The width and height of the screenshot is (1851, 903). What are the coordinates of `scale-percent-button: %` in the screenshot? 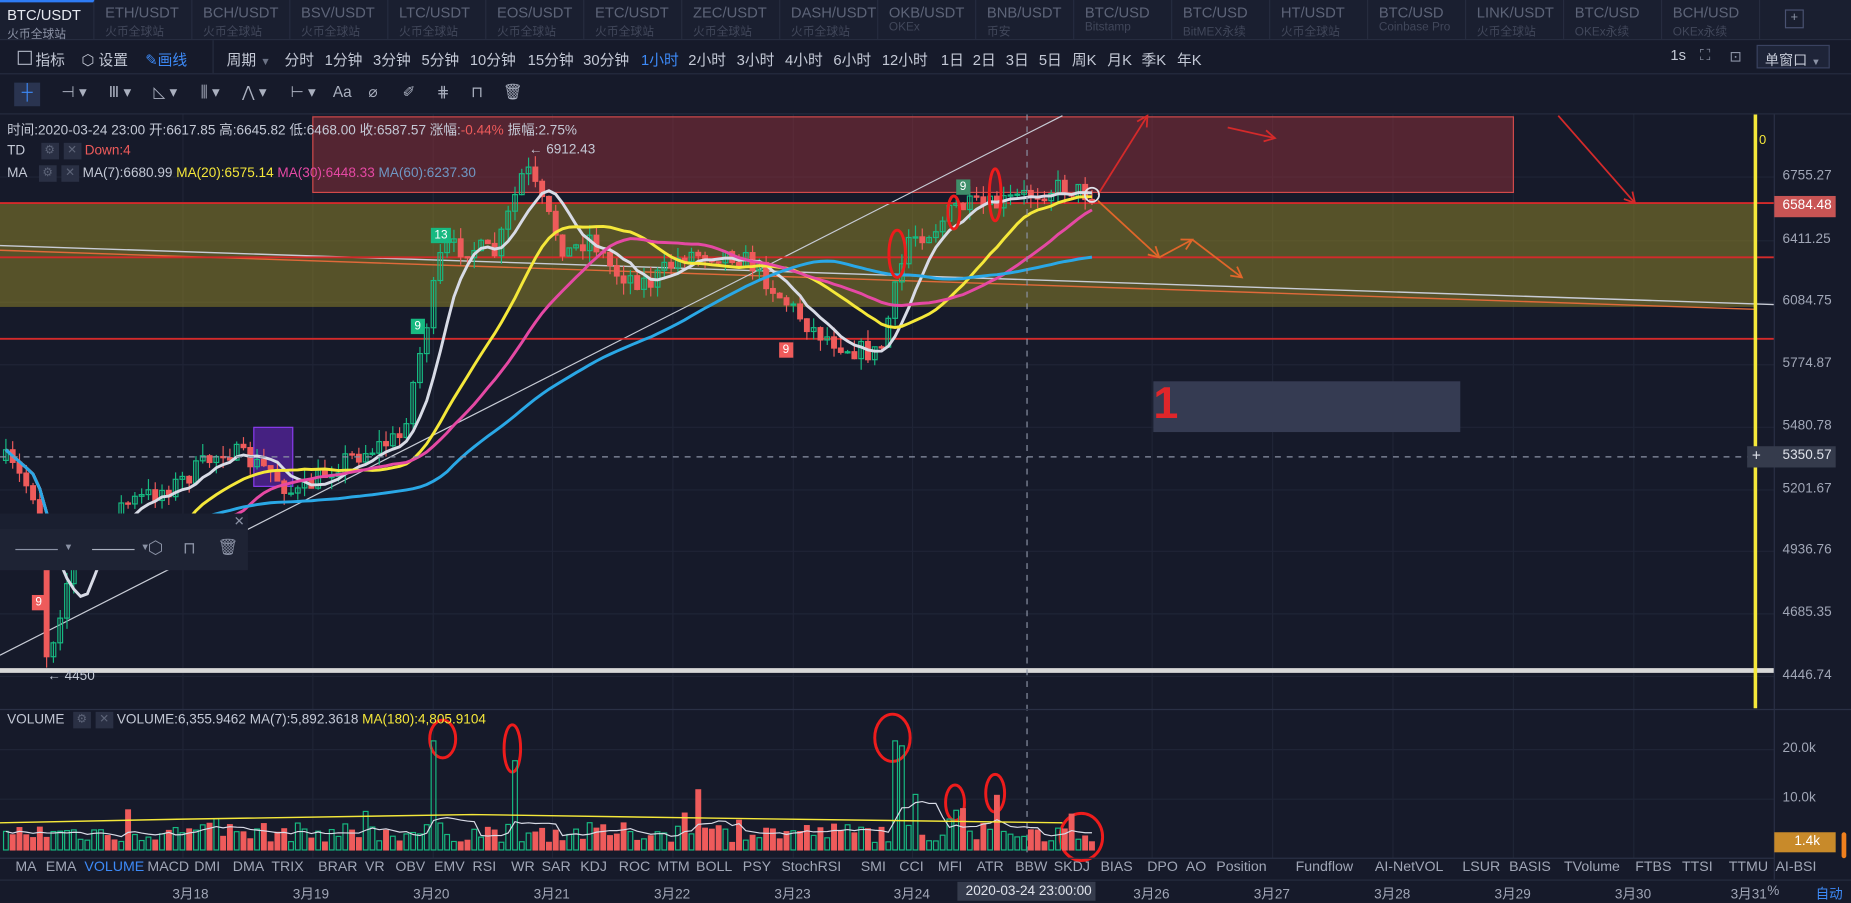 It's located at (1773, 891).